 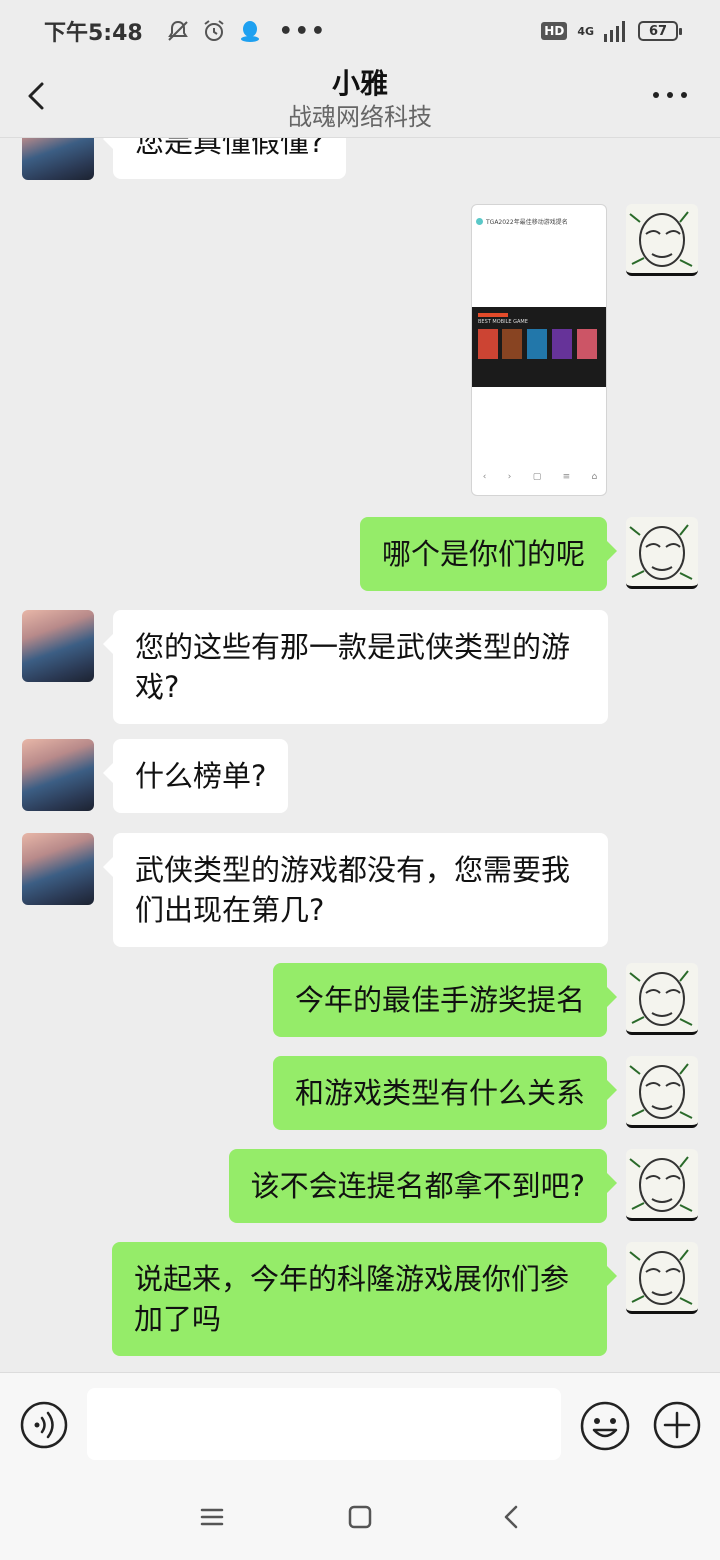 What do you see at coordinates (44, 1425) in the screenshot?
I see `voice-button` at bounding box center [44, 1425].